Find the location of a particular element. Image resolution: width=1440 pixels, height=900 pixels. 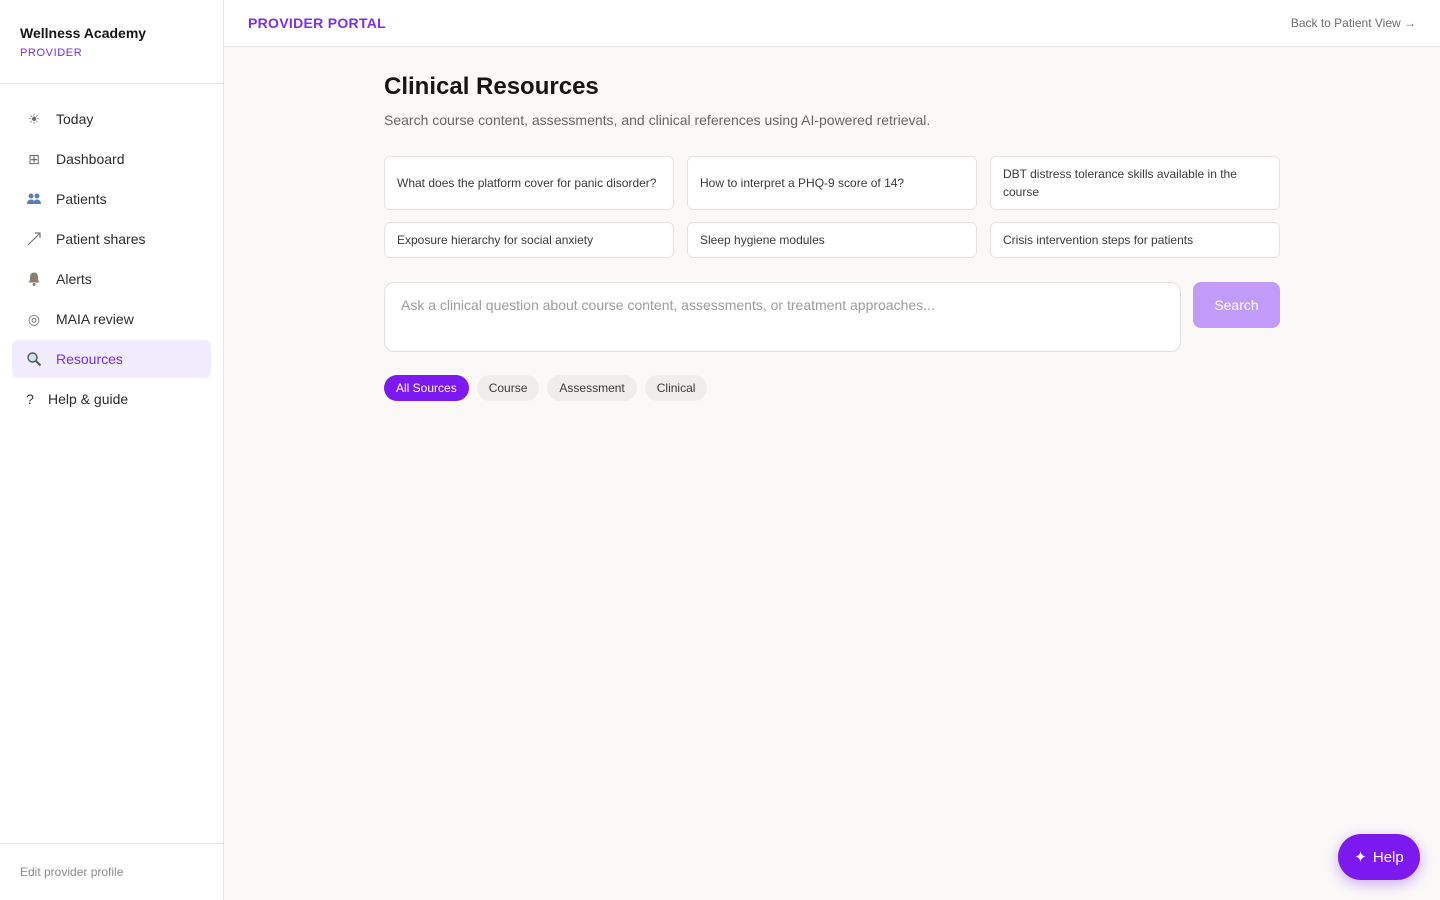

sparkle-icon: ✦ is located at coordinates (1360, 857).